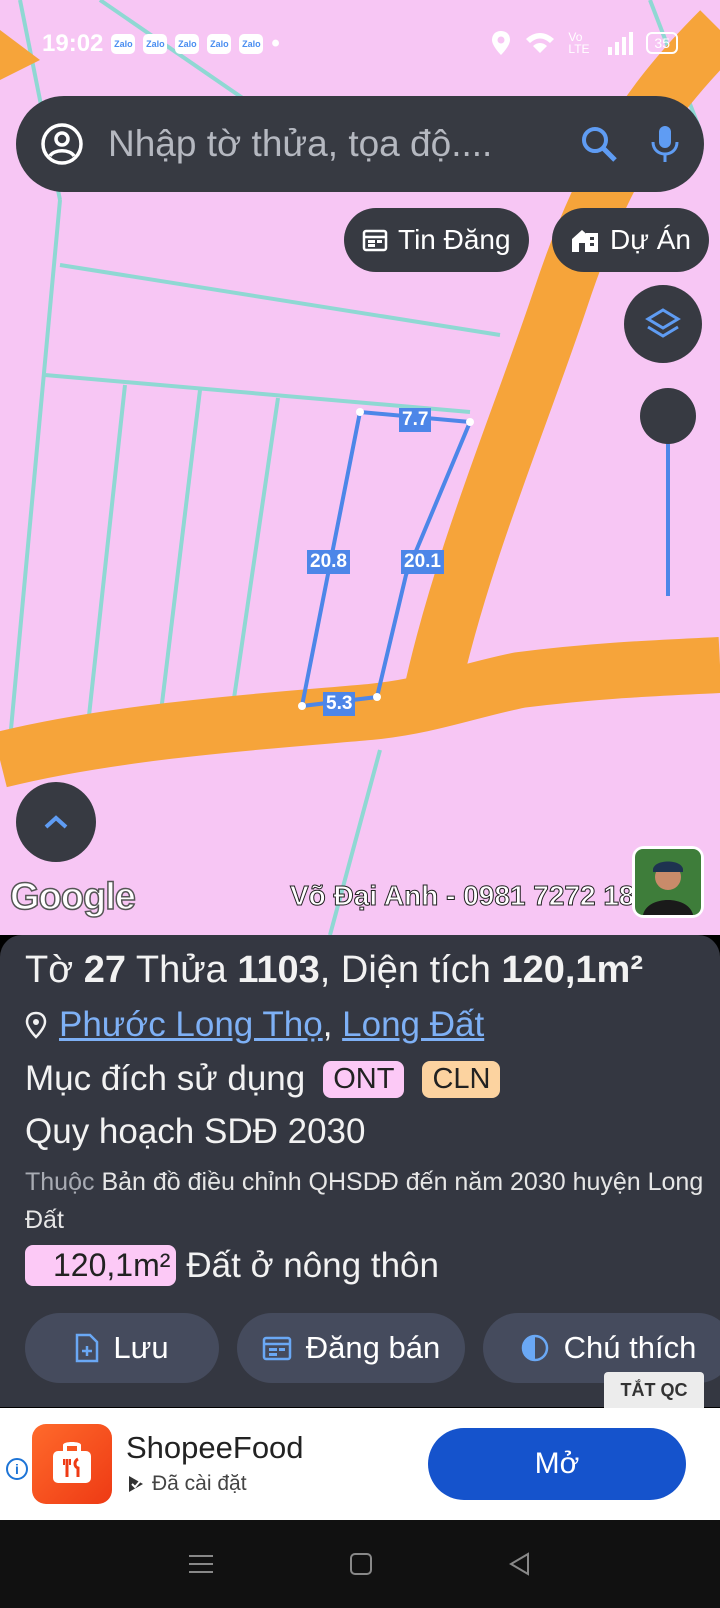 This screenshot has width=720, height=1608. Describe the element at coordinates (621, 43) in the screenshot. I see `signal-icon` at that location.